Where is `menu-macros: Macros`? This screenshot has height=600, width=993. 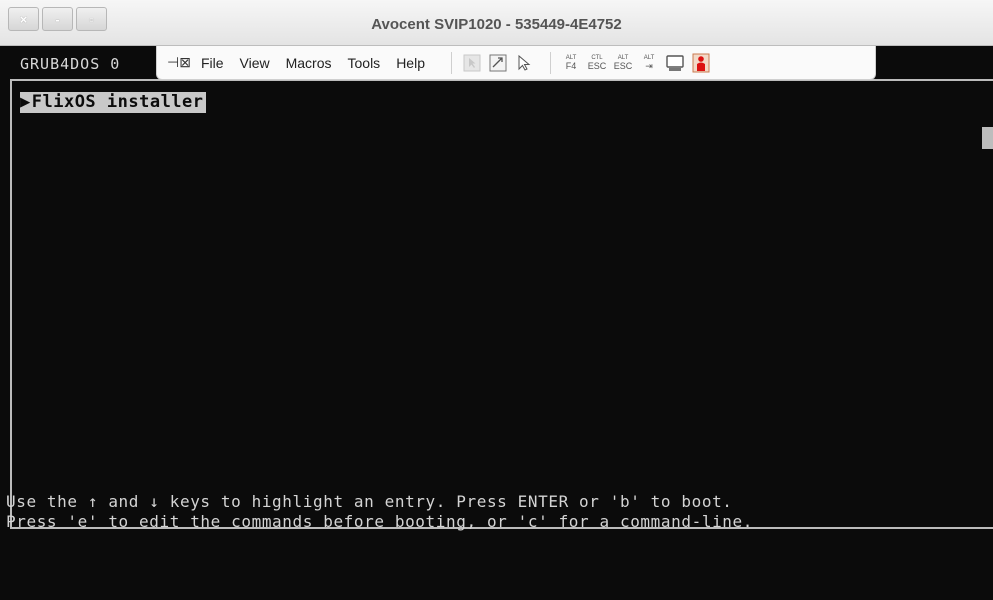 menu-macros: Macros is located at coordinates (309, 63).